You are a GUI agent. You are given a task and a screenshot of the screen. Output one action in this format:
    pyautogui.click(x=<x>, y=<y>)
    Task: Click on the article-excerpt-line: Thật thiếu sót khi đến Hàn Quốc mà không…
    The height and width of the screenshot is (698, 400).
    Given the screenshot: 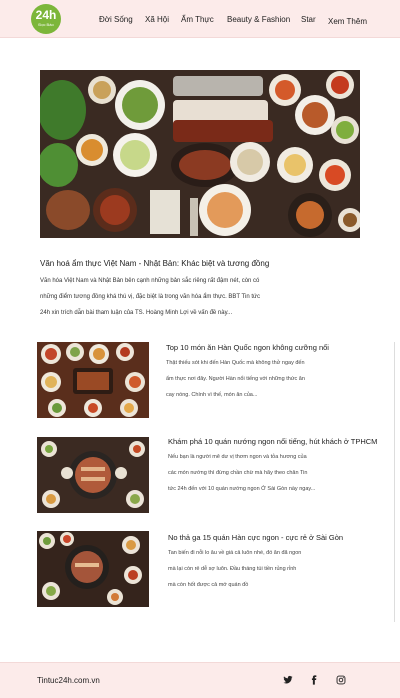 What is the action you would take?
    pyautogui.click(x=235, y=363)
    